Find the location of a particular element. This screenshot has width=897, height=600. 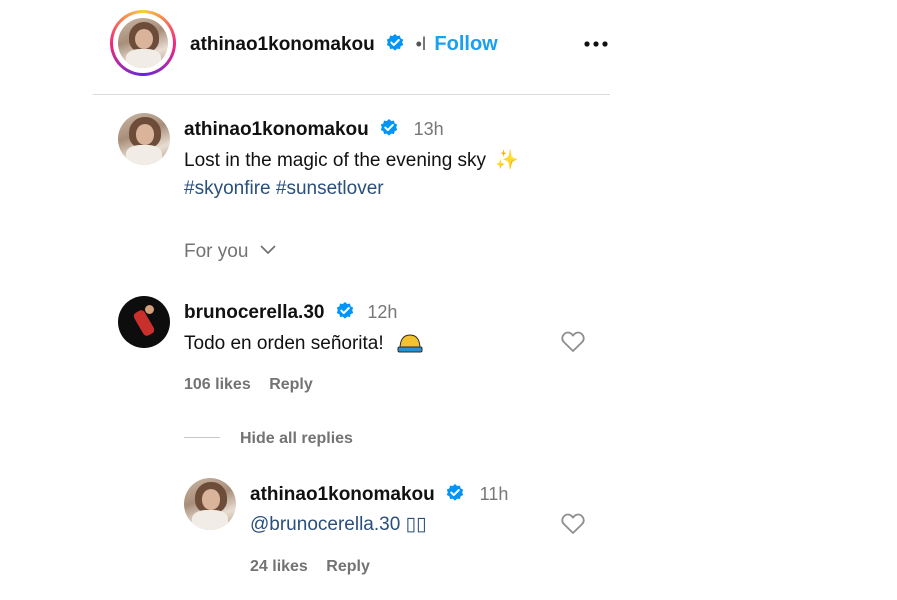

reply-meta-row: 24 likes Reply is located at coordinates (310, 567).